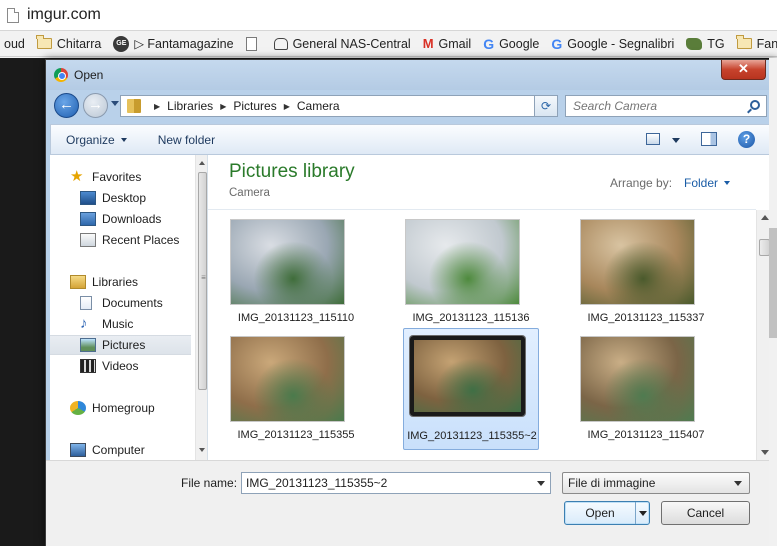 The height and width of the screenshot is (546, 777). I want to click on sidebar-item-downloads: Downloads, so click(120, 219).